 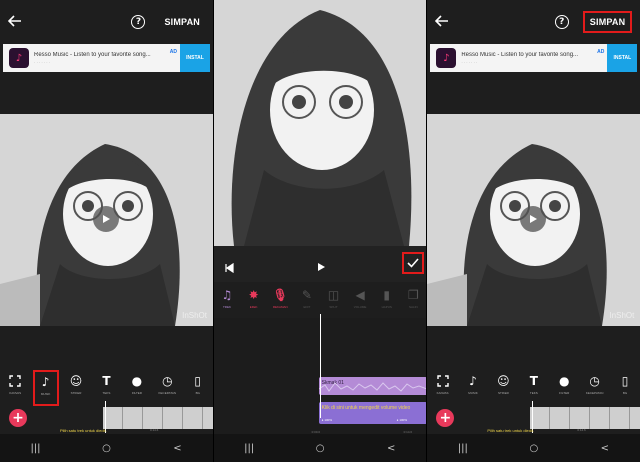 What do you see at coordinates (136, 393) in the screenshot?
I see `tool-label: FILTER` at bounding box center [136, 393].